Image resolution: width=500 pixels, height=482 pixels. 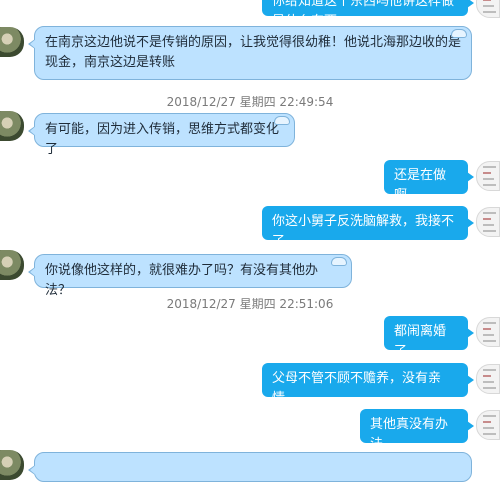 I want to click on incoming-message: 有可能，因为进入传销，思维方式都变化了, so click(x=161, y=135).